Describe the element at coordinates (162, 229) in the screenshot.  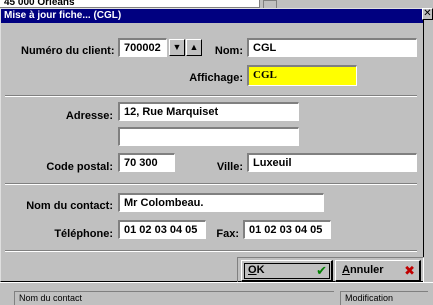
I see `phone-field: 01 02 03 04 05` at that location.